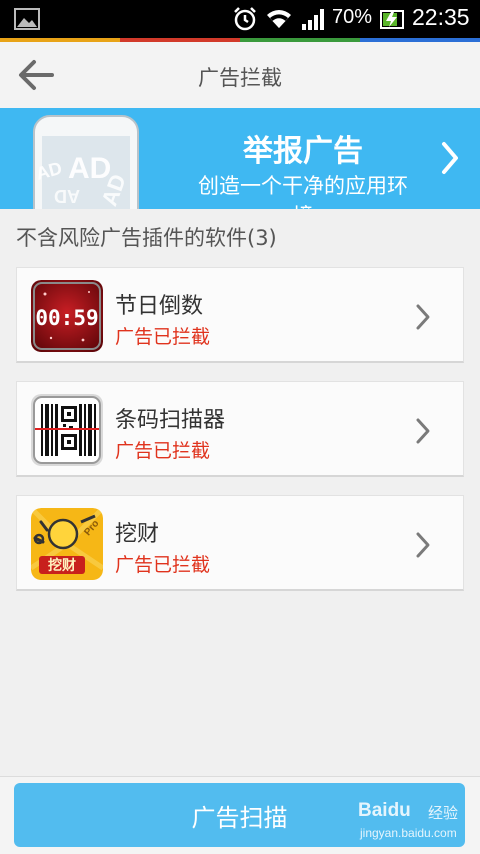 The image size is (480, 854). What do you see at coordinates (67, 430) in the screenshot?
I see `barcode-scanner-icon` at bounding box center [67, 430].